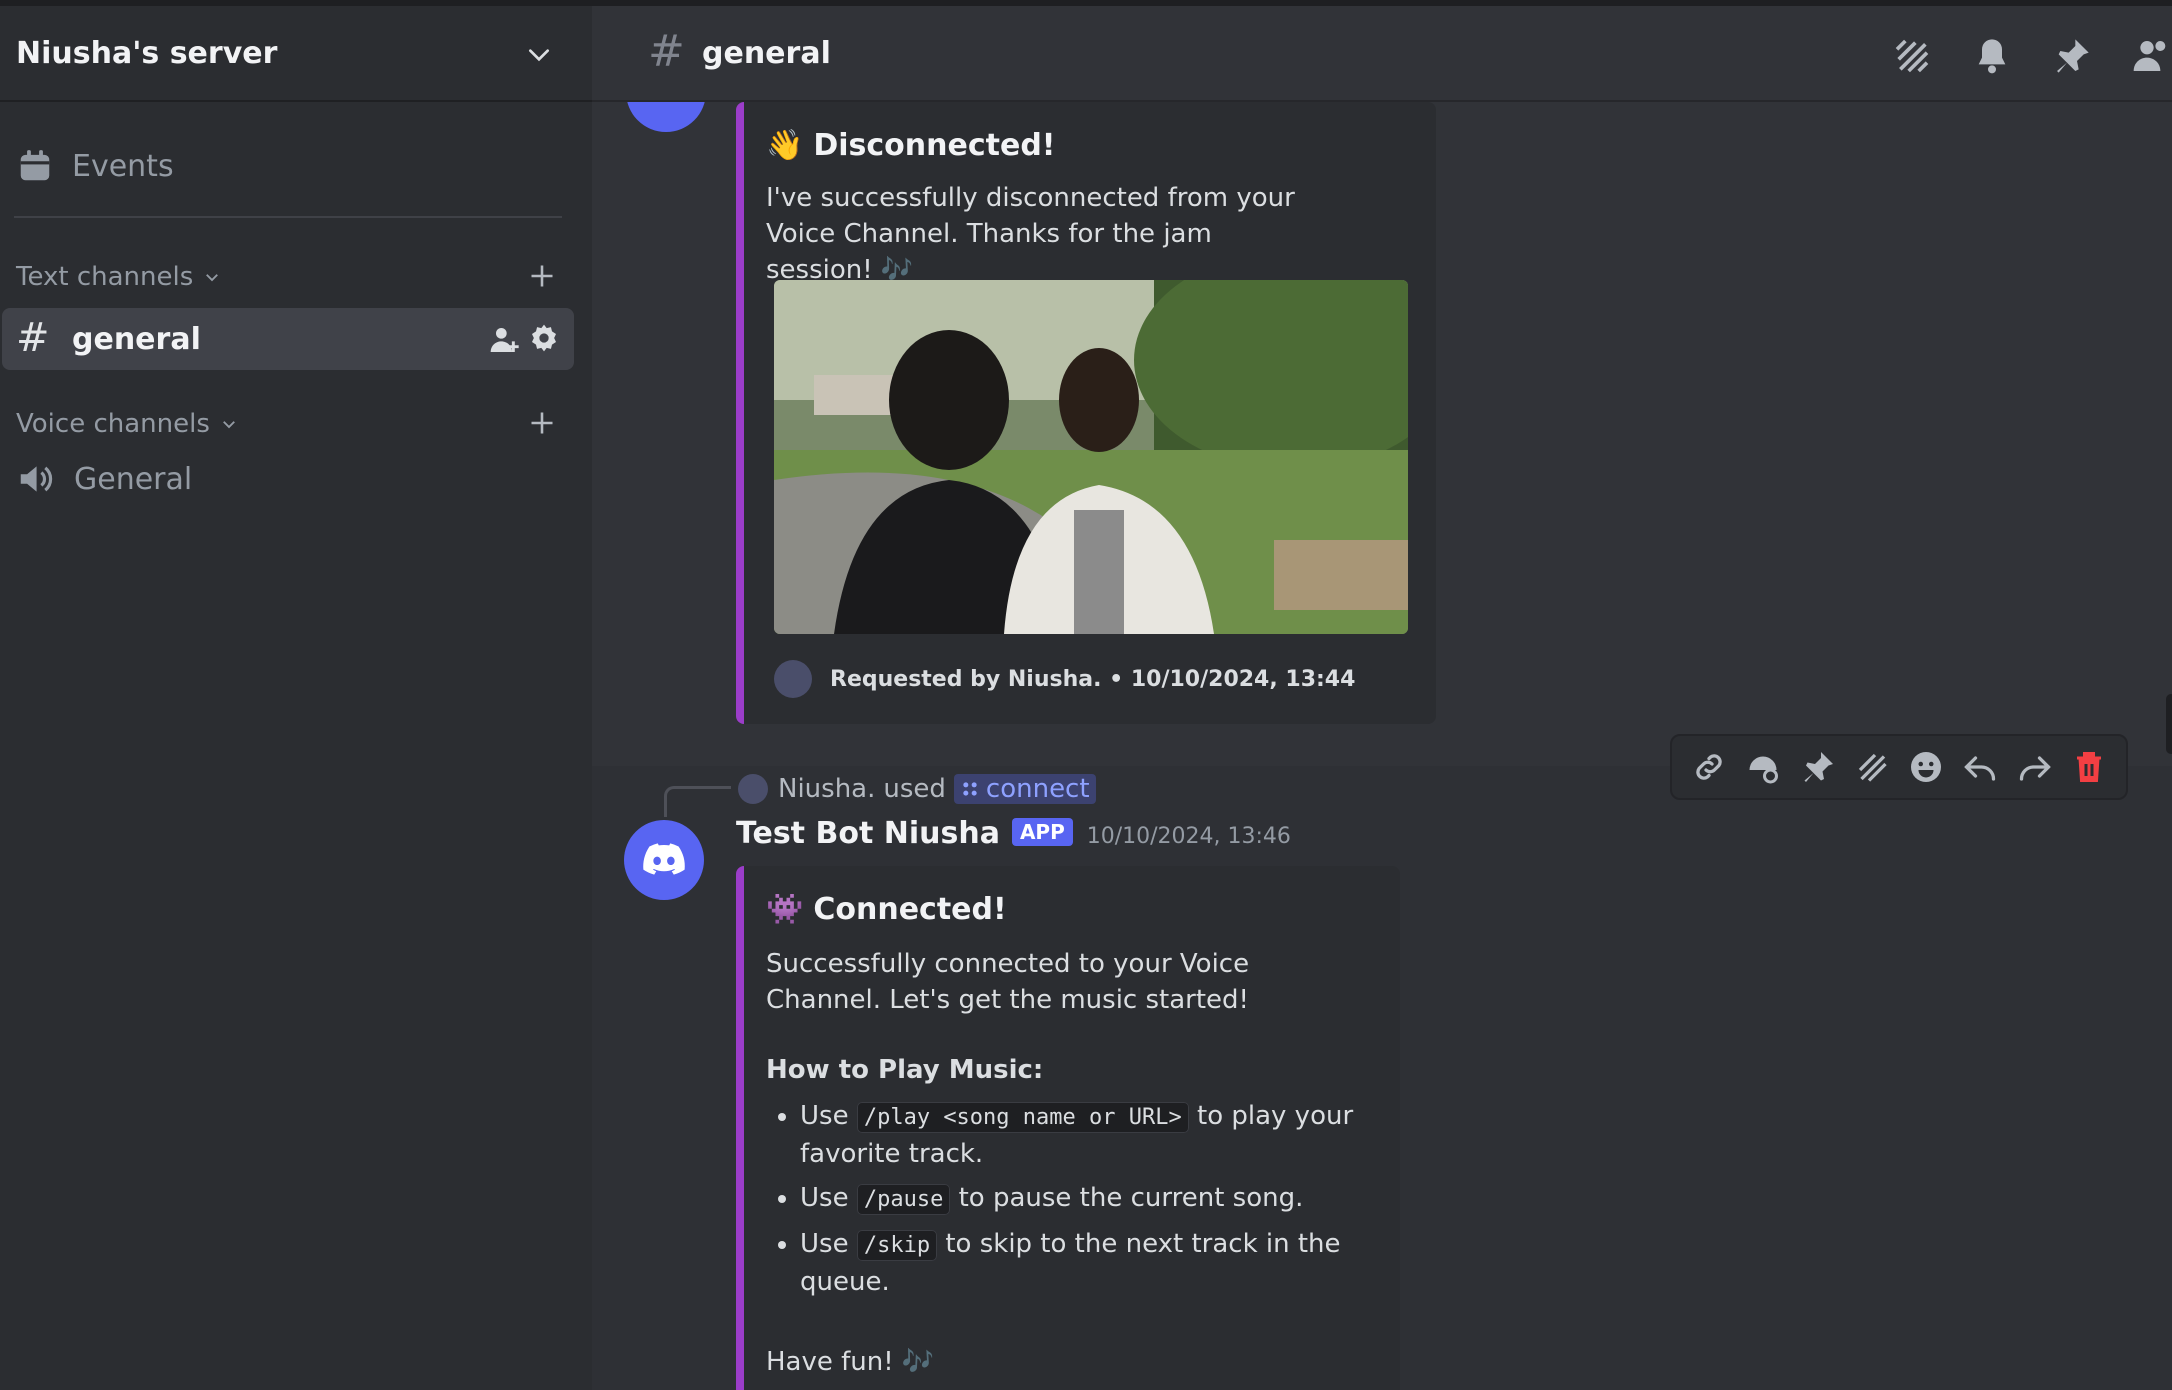  What do you see at coordinates (1189, 836) in the screenshot?
I see `message-timestamp: 10/10/2024, 13:46` at bounding box center [1189, 836].